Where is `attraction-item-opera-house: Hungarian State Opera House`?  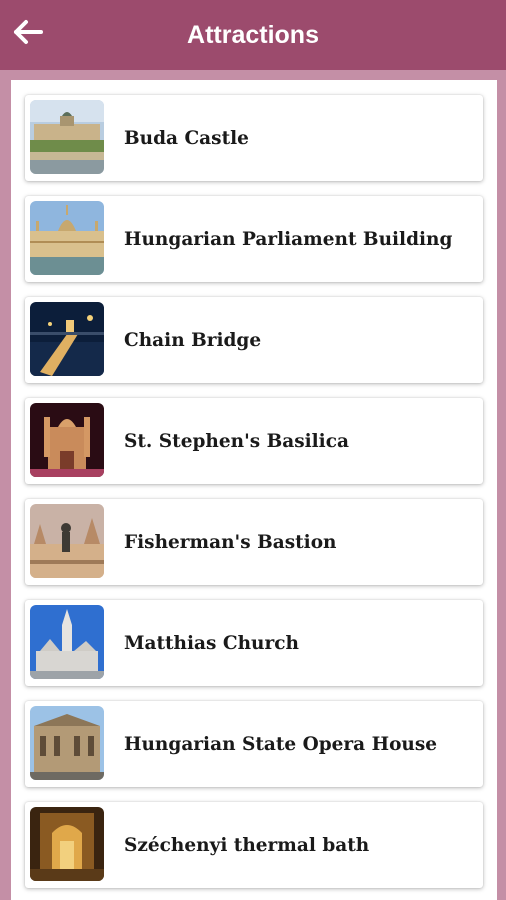 attraction-item-opera-house: Hungarian State Opera House is located at coordinates (254, 744).